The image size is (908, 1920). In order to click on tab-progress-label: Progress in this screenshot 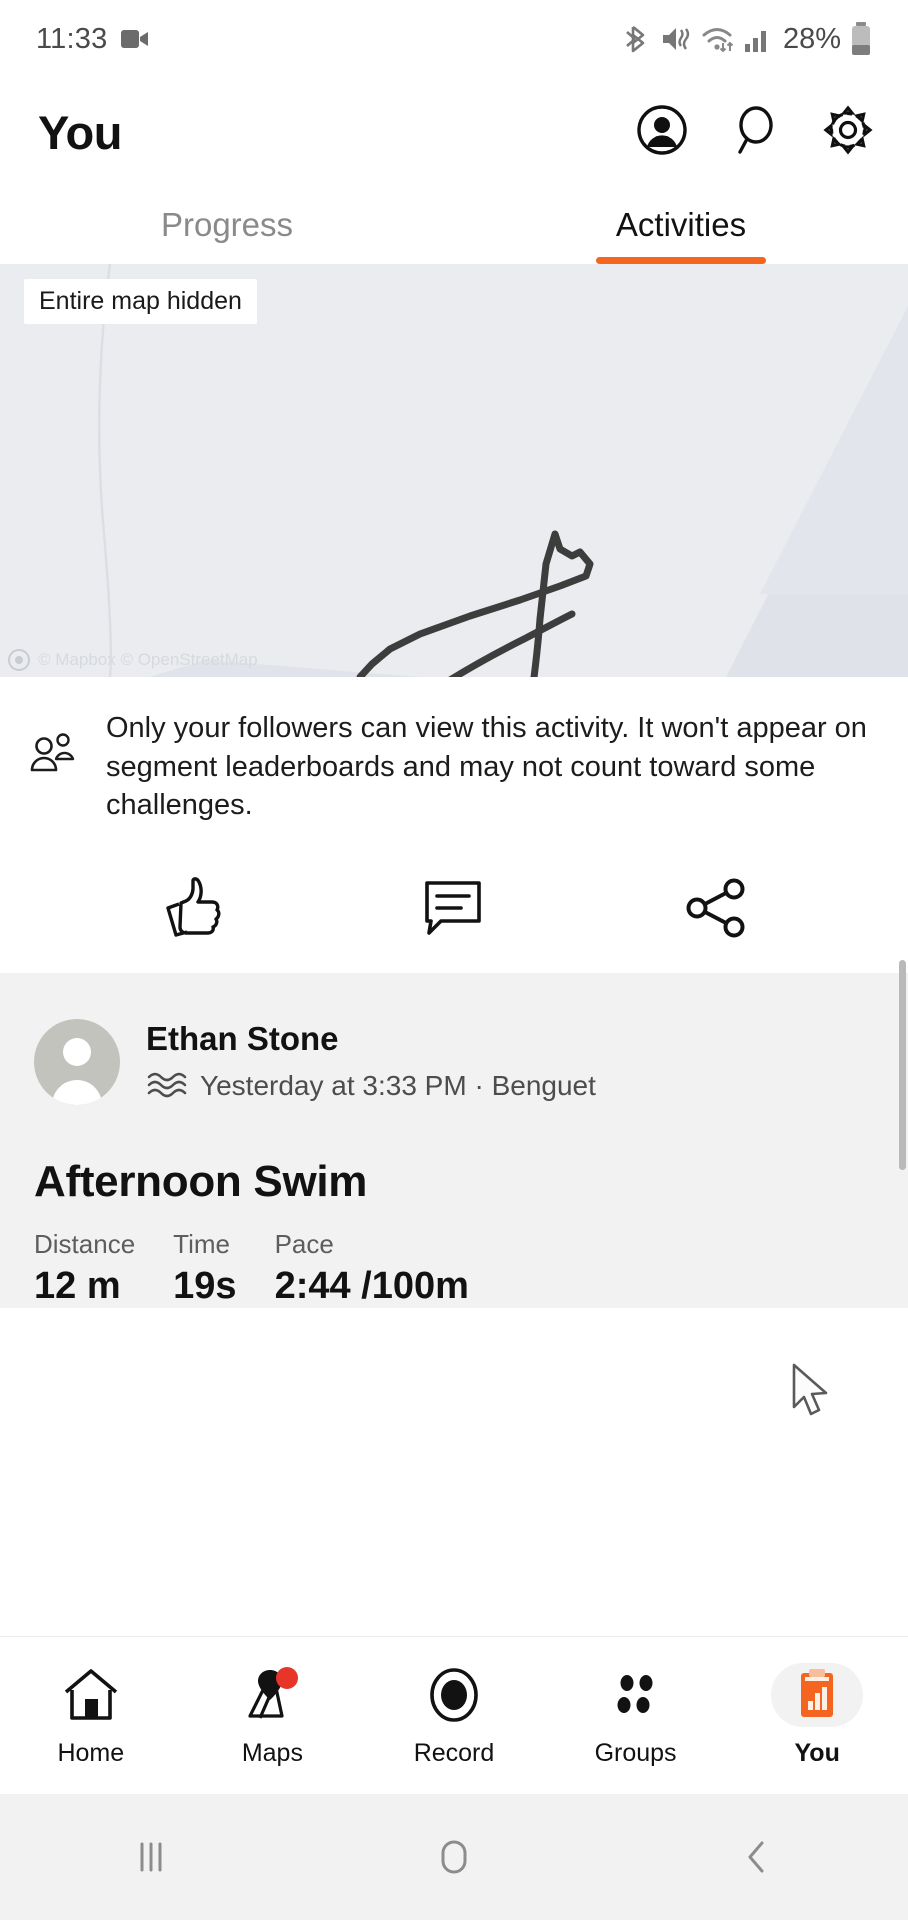, I will do `click(227, 224)`.